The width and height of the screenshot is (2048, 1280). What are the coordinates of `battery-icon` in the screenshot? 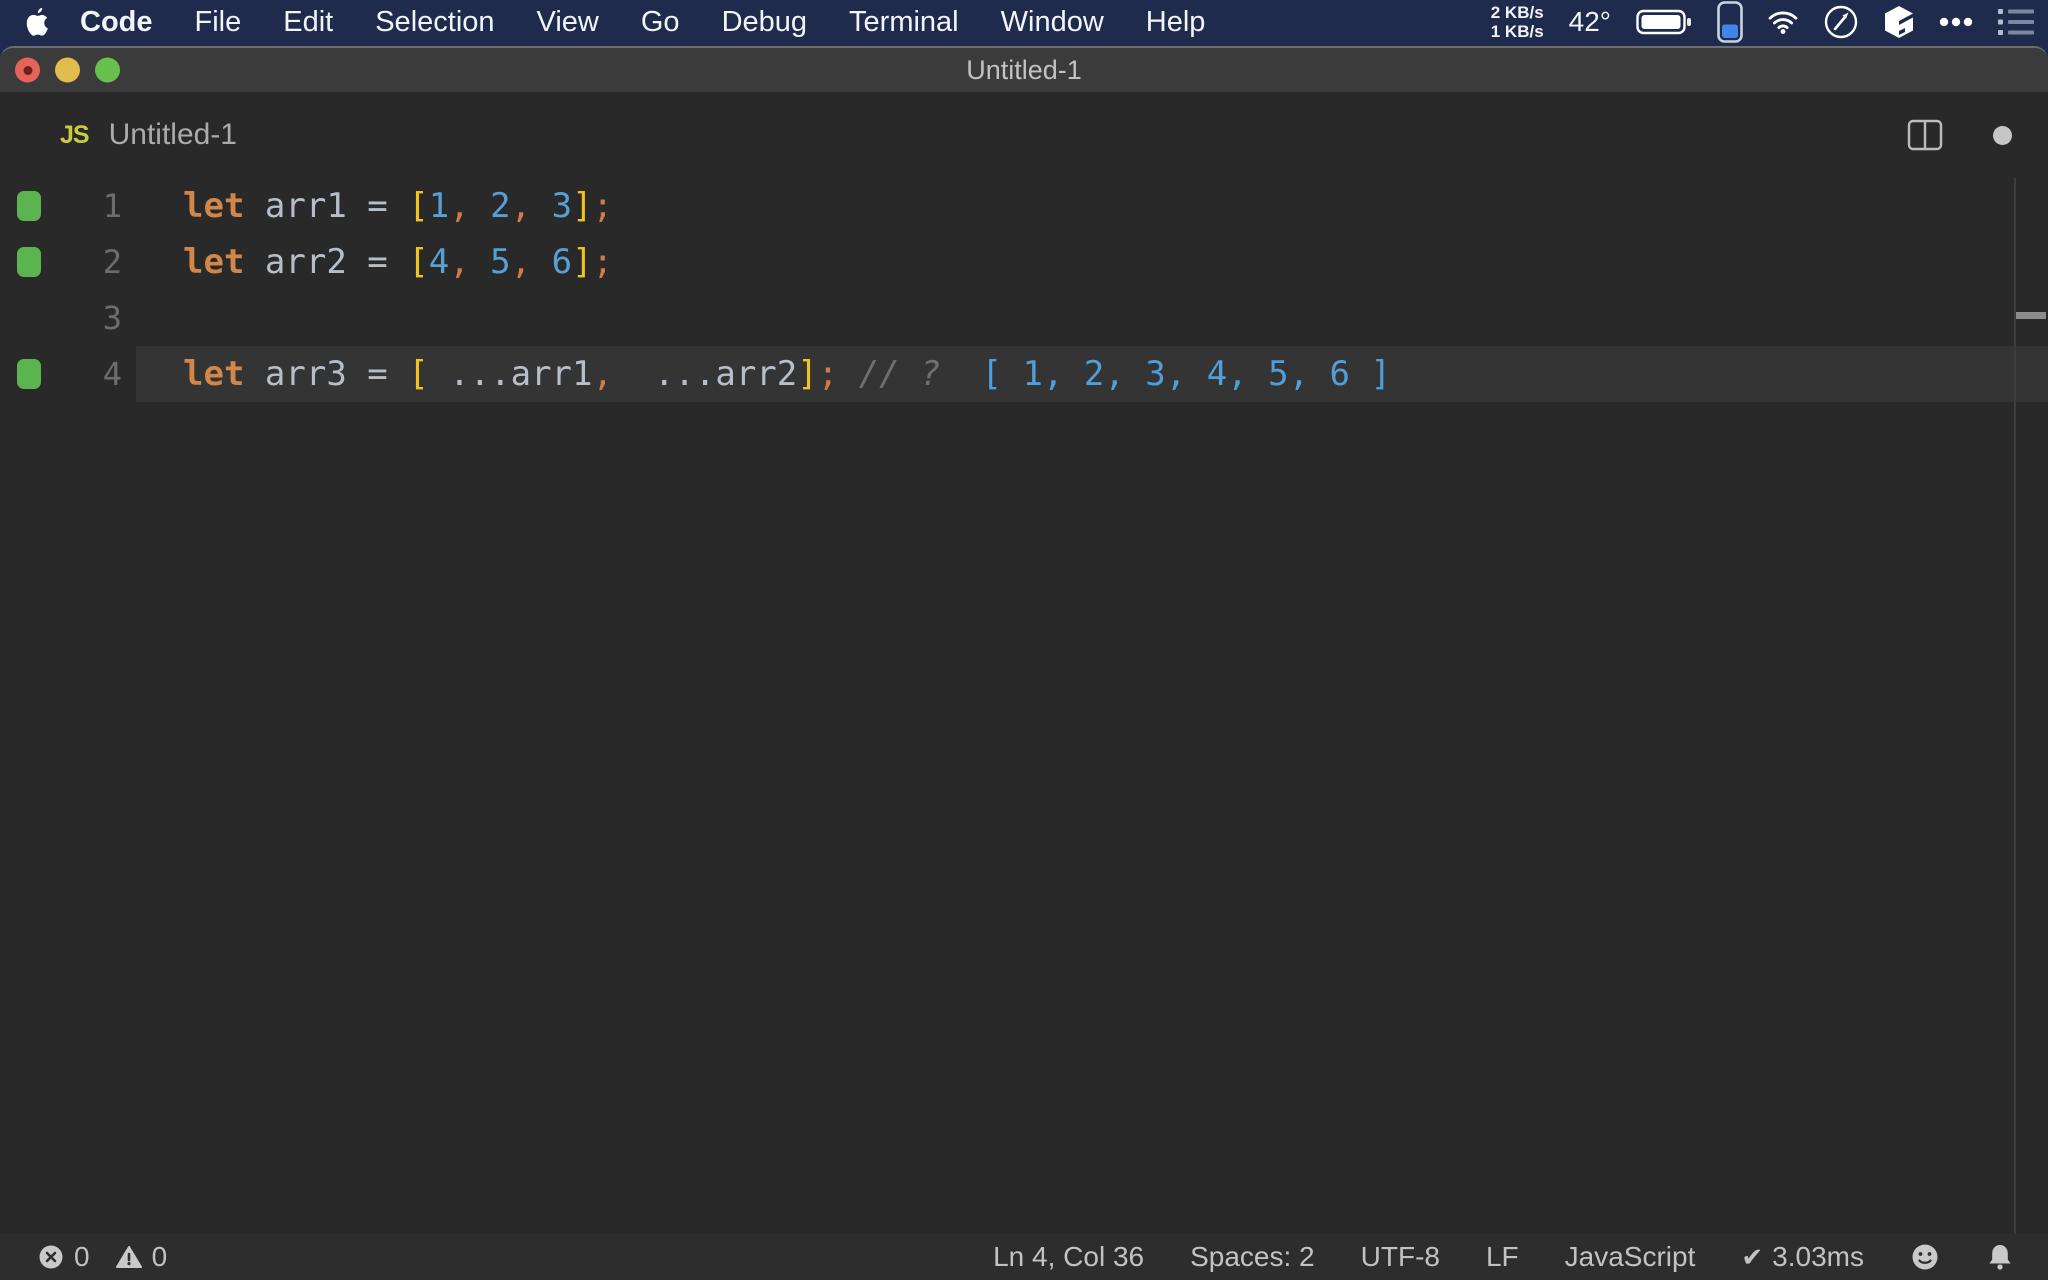 It's located at (1664, 22).